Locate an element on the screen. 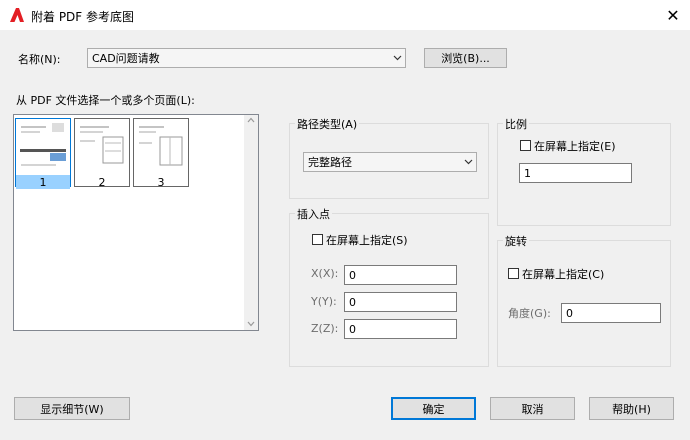 This screenshot has height=440, width=690. name-value: CAD问题请教 is located at coordinates (126, 58).